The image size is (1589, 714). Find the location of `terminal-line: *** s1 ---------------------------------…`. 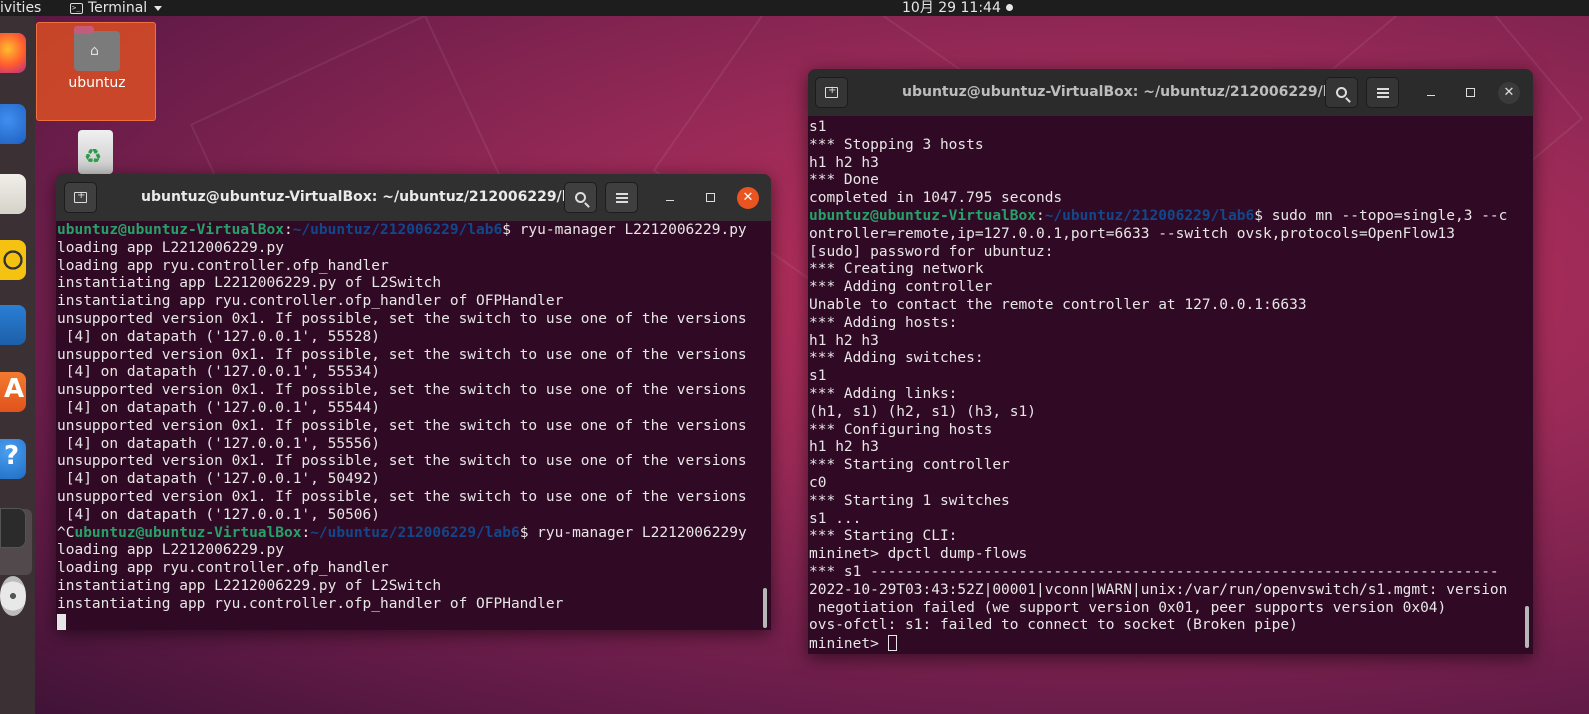

terminal-line: *** s1 ---------------------------------… is located at coordinates (1154, 571).